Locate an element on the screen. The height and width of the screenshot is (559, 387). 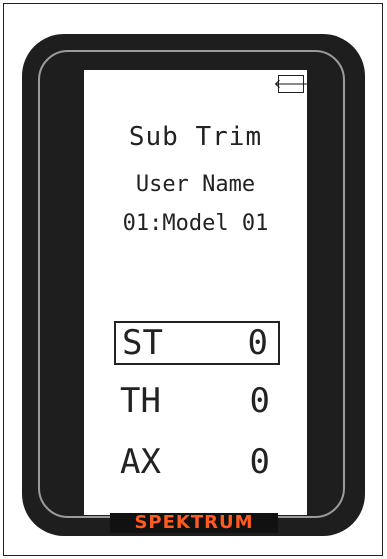
back-button: 🡐 is located at coordinates (291, 84).